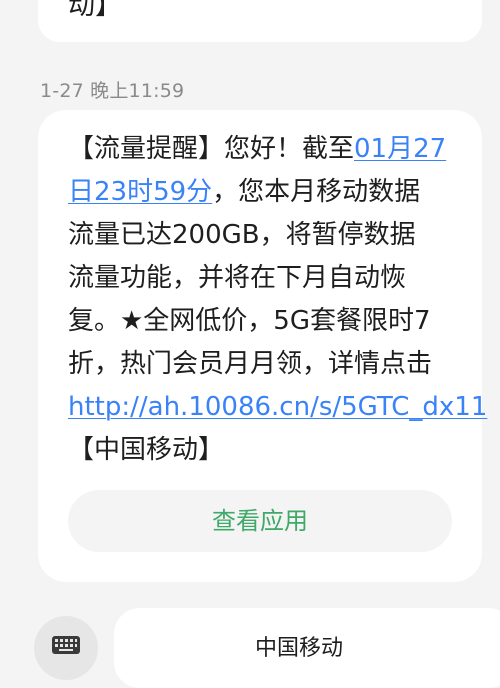  I want to click on keyboard-icon, so click(66, 645).